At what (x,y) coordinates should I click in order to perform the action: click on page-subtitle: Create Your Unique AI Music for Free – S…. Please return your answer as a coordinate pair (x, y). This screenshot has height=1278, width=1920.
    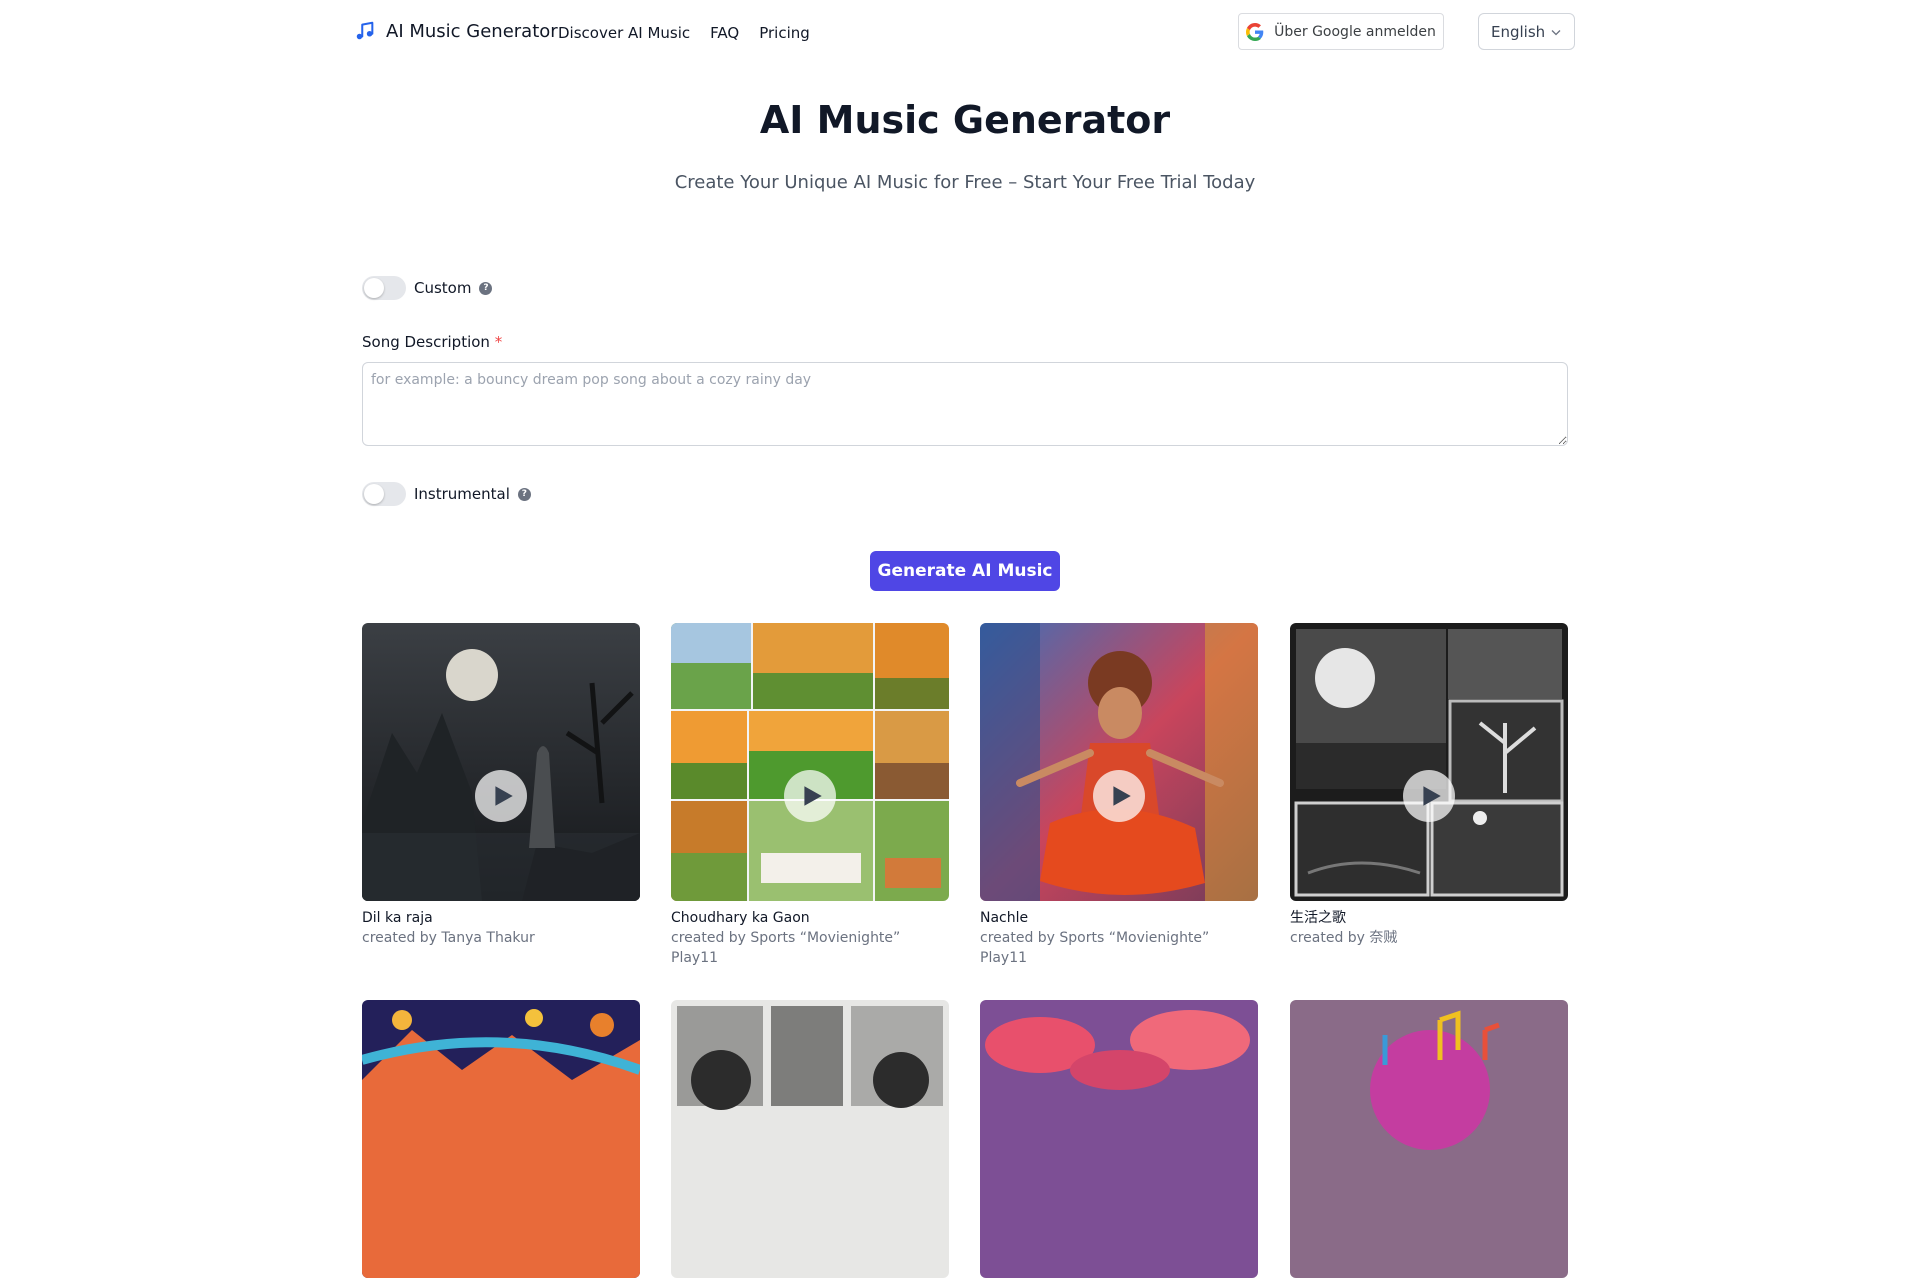
    Looking at the image, I should click on (965, 182).